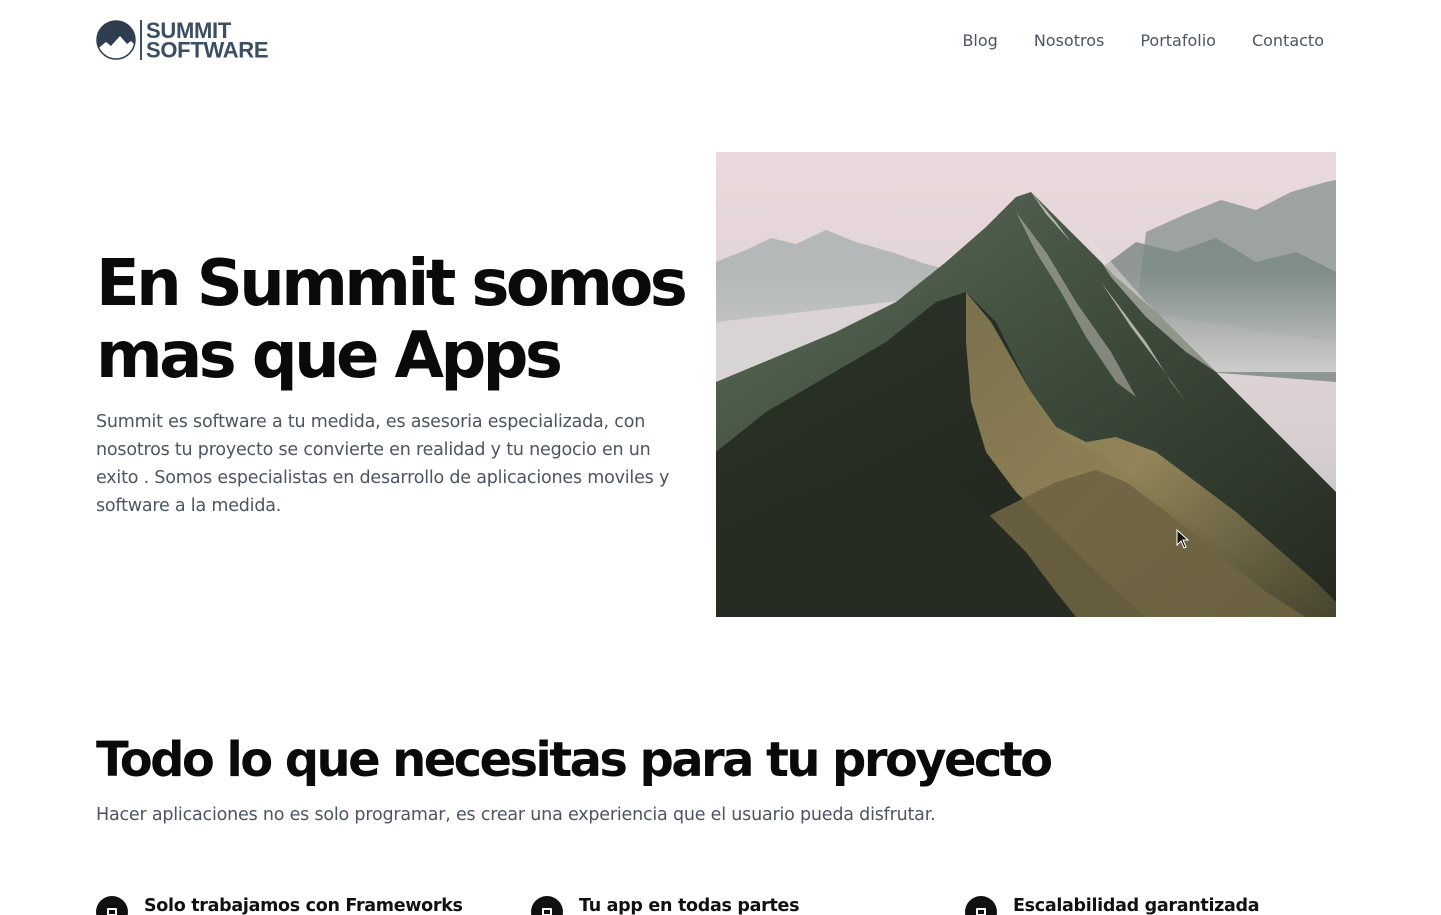 The width and height of the screenshot is (1441, 915). I want to click on devices-icon, so click(547, 905).